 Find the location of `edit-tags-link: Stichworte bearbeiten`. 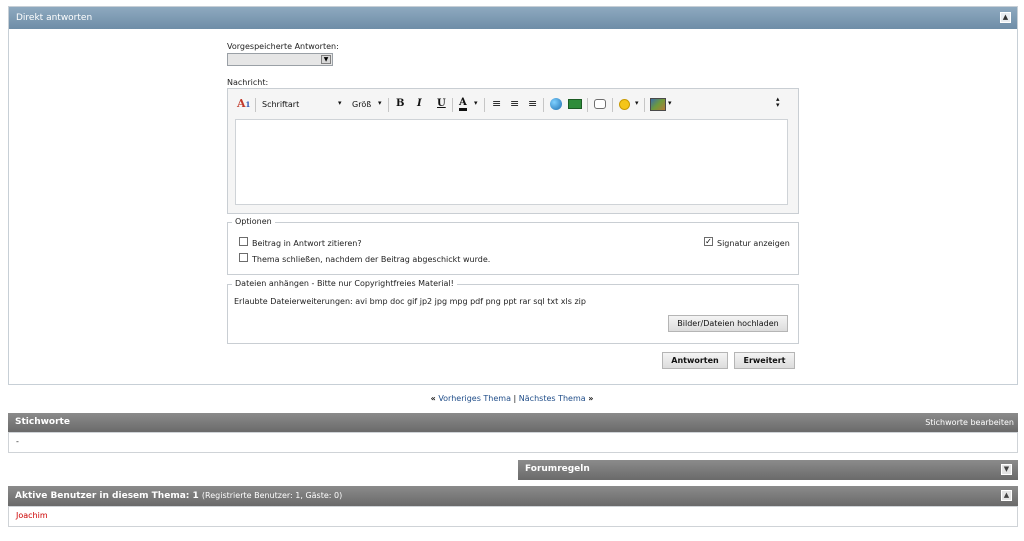

edit-tags-link: Stichworte bearbeiten is located at coordinates (969, 422).